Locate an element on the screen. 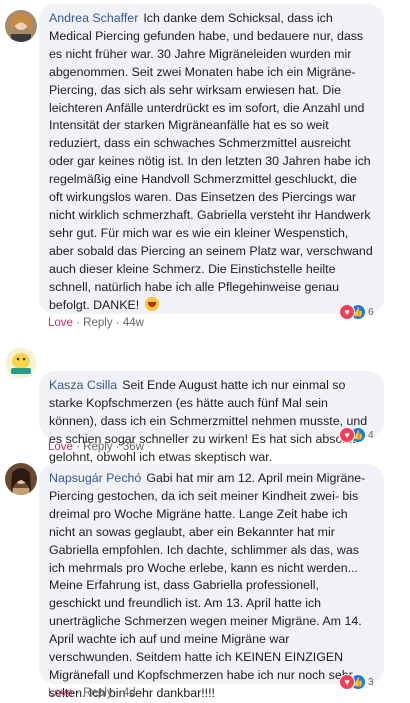  reaction-summary: ♥ 👍 3 is located at coordinates (356, 682).